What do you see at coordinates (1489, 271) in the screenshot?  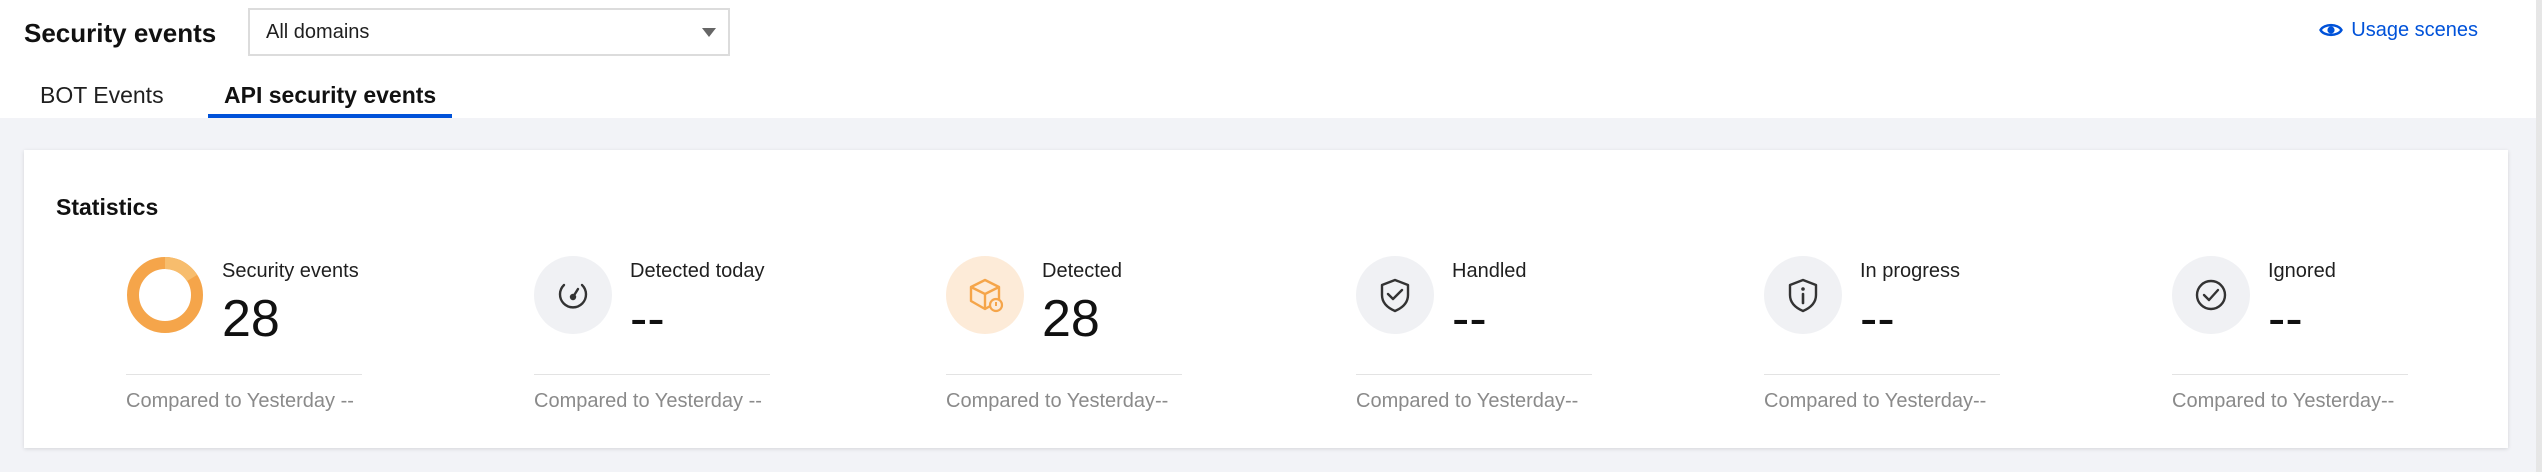 I see `stat-label: Handled` at bounding box center [1489, 271].